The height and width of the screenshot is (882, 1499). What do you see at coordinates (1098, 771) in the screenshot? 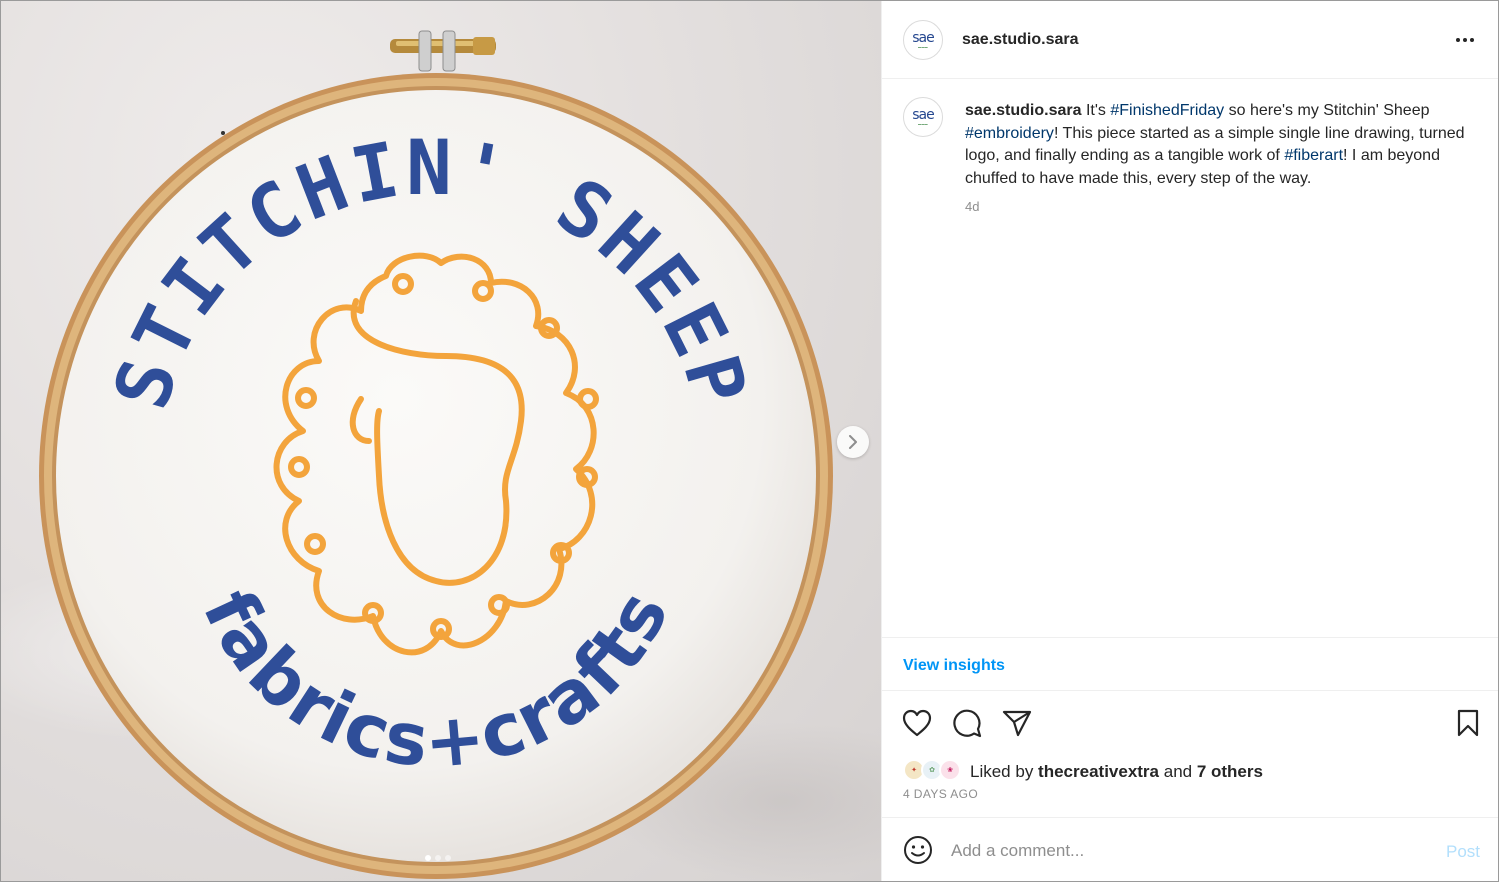
I see `liker-username: thecreativextra` at bounding box center [1098, 771].